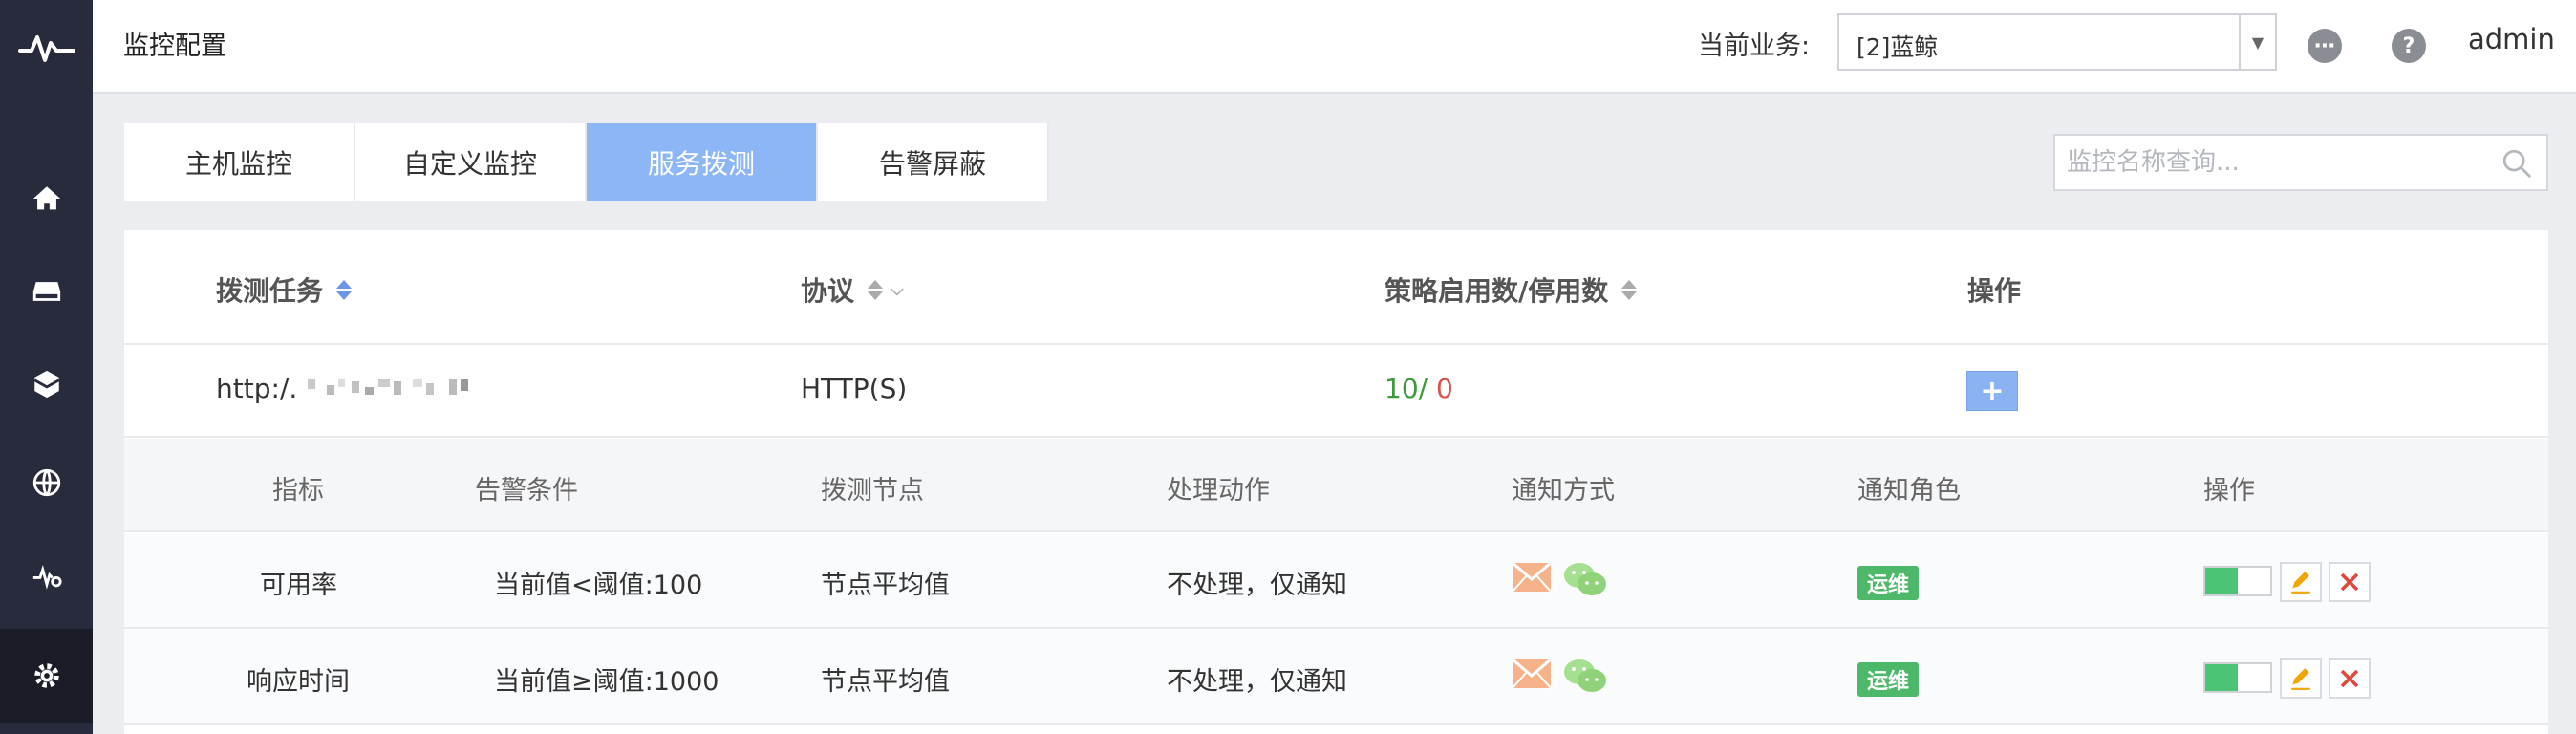  I want to click on tab-service-probe: 服务拨测, so click(702, 162).